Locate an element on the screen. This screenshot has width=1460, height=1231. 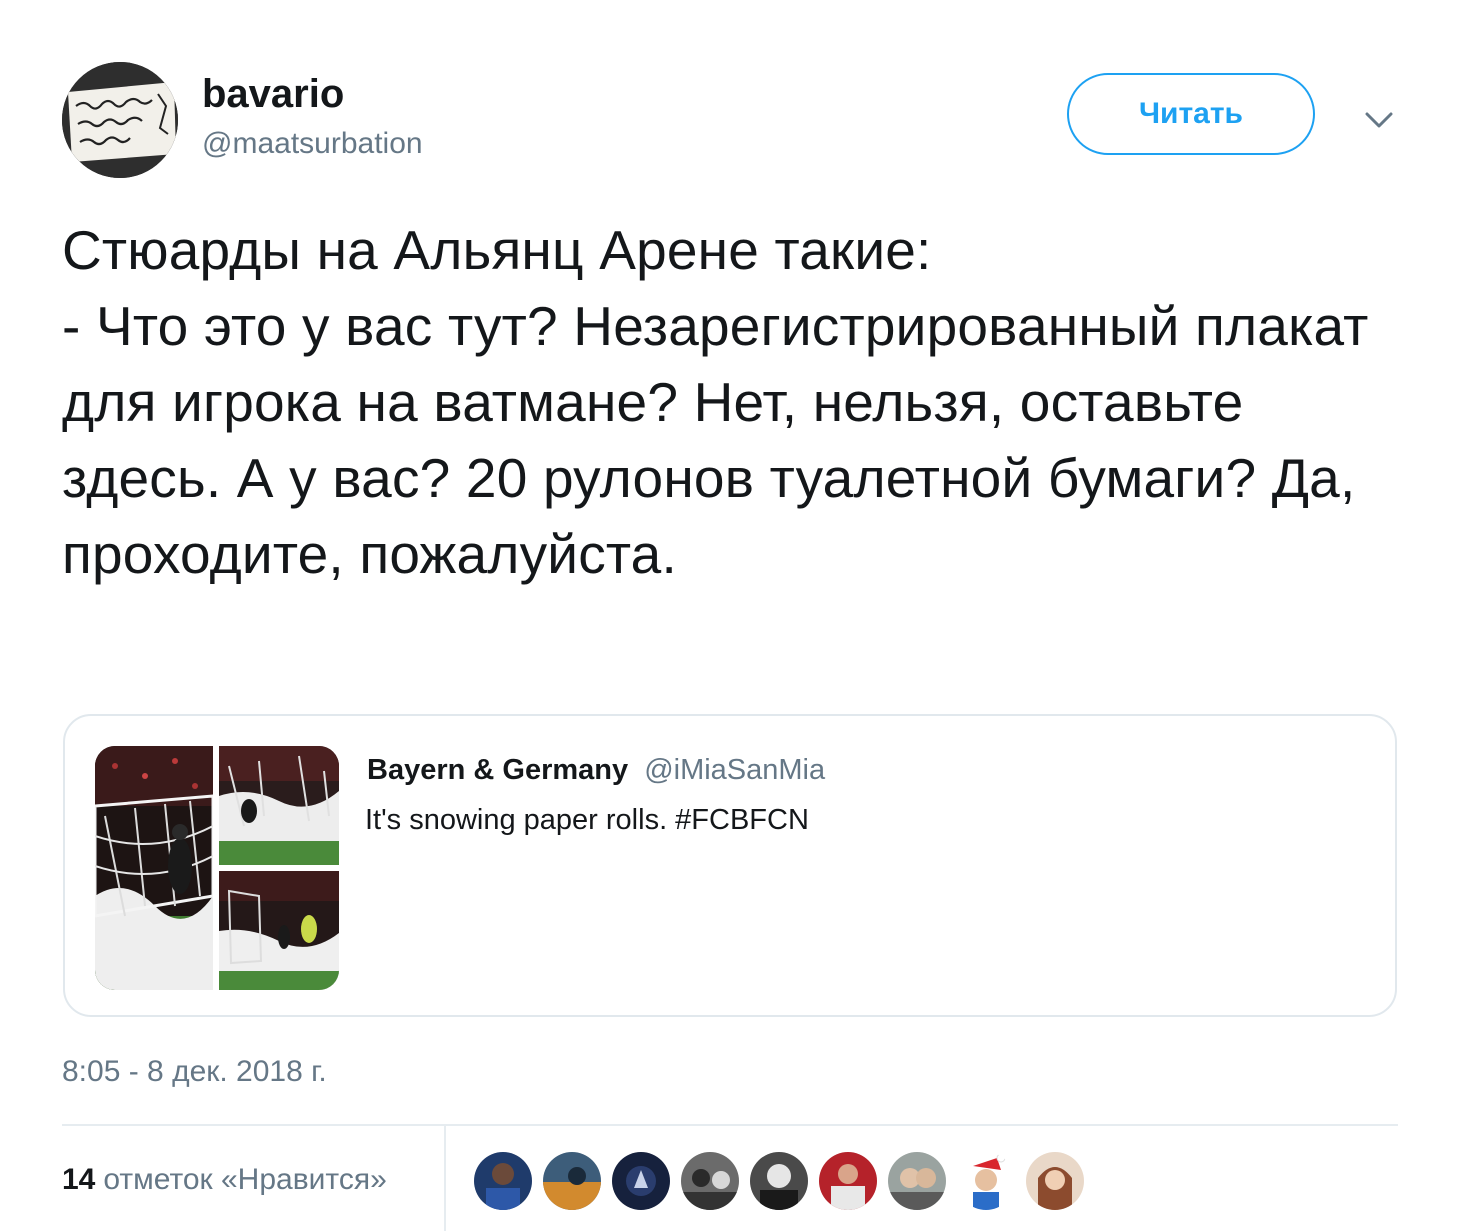
likes-label: отметок «Нравится» is located at coordinates (245, 1179).